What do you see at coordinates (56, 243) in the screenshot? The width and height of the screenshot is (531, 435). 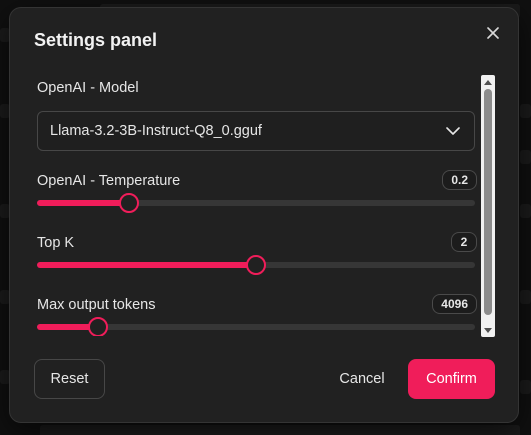 I see `top-k-label: Top K` at bounding box center [56, 243].